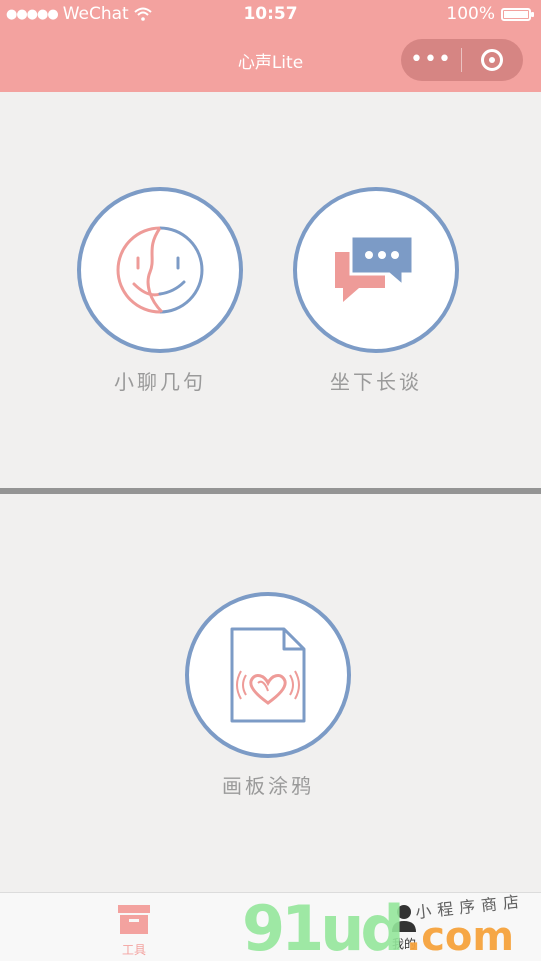  What do you see at coordinates (270, 491) in the screenshot?
I see `section-divider` at bounding box center [270, 491].